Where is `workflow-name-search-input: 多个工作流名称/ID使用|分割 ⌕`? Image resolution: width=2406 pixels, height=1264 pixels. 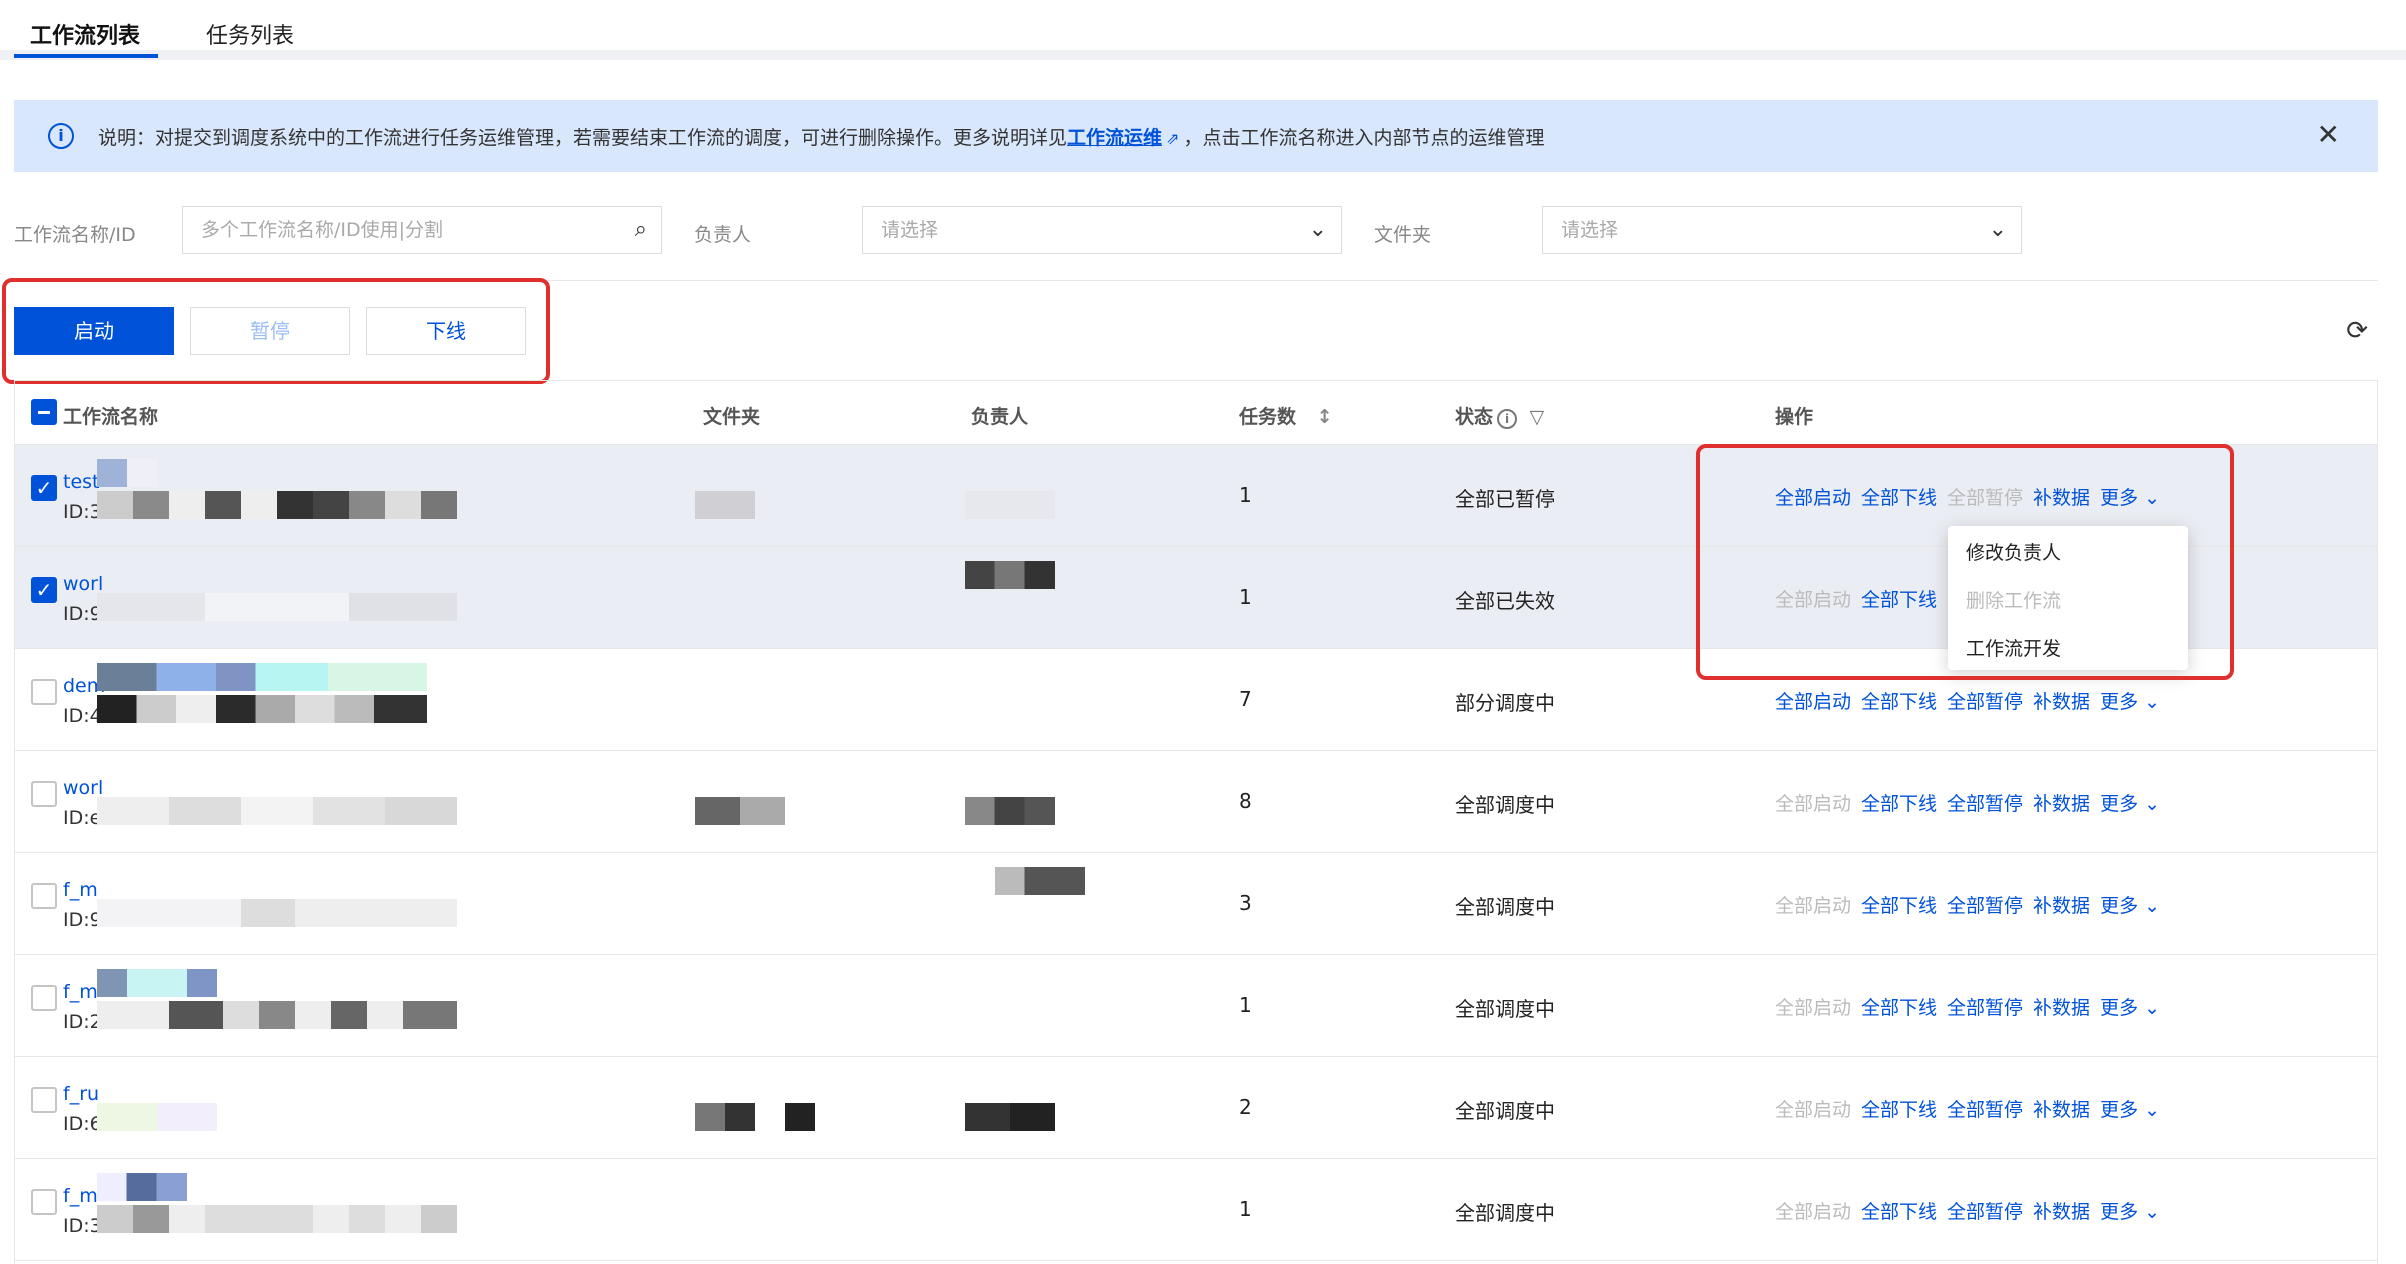
workflow-name-search-input: 多个工作流名称/ID使用|分割 ⌕ is located at coordinates (422, 230).